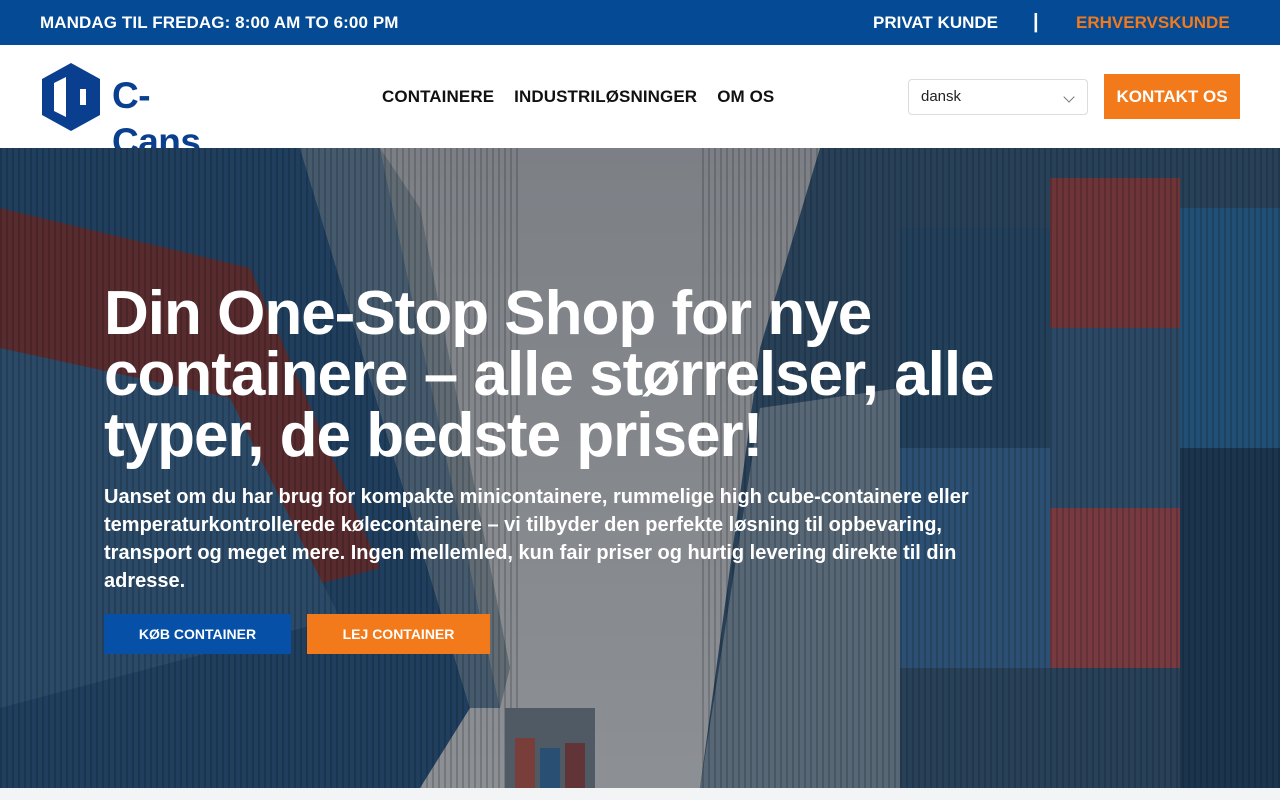 The width and height of the screenshot is (1280, 800). What do you see at coordinates (136, 111) in the screenshot?
I see `logo: C-Cans` at bounding box center [136, 111].